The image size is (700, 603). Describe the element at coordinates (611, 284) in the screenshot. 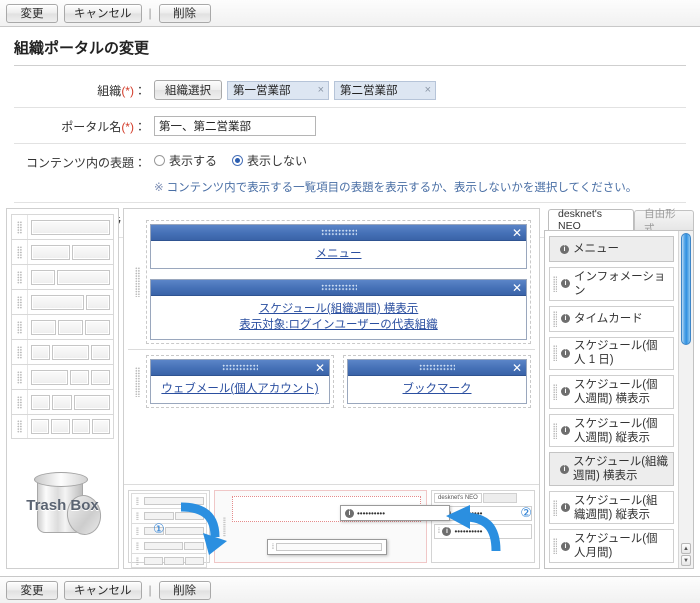

I see `palette-item: i インフォメーション` at that location.